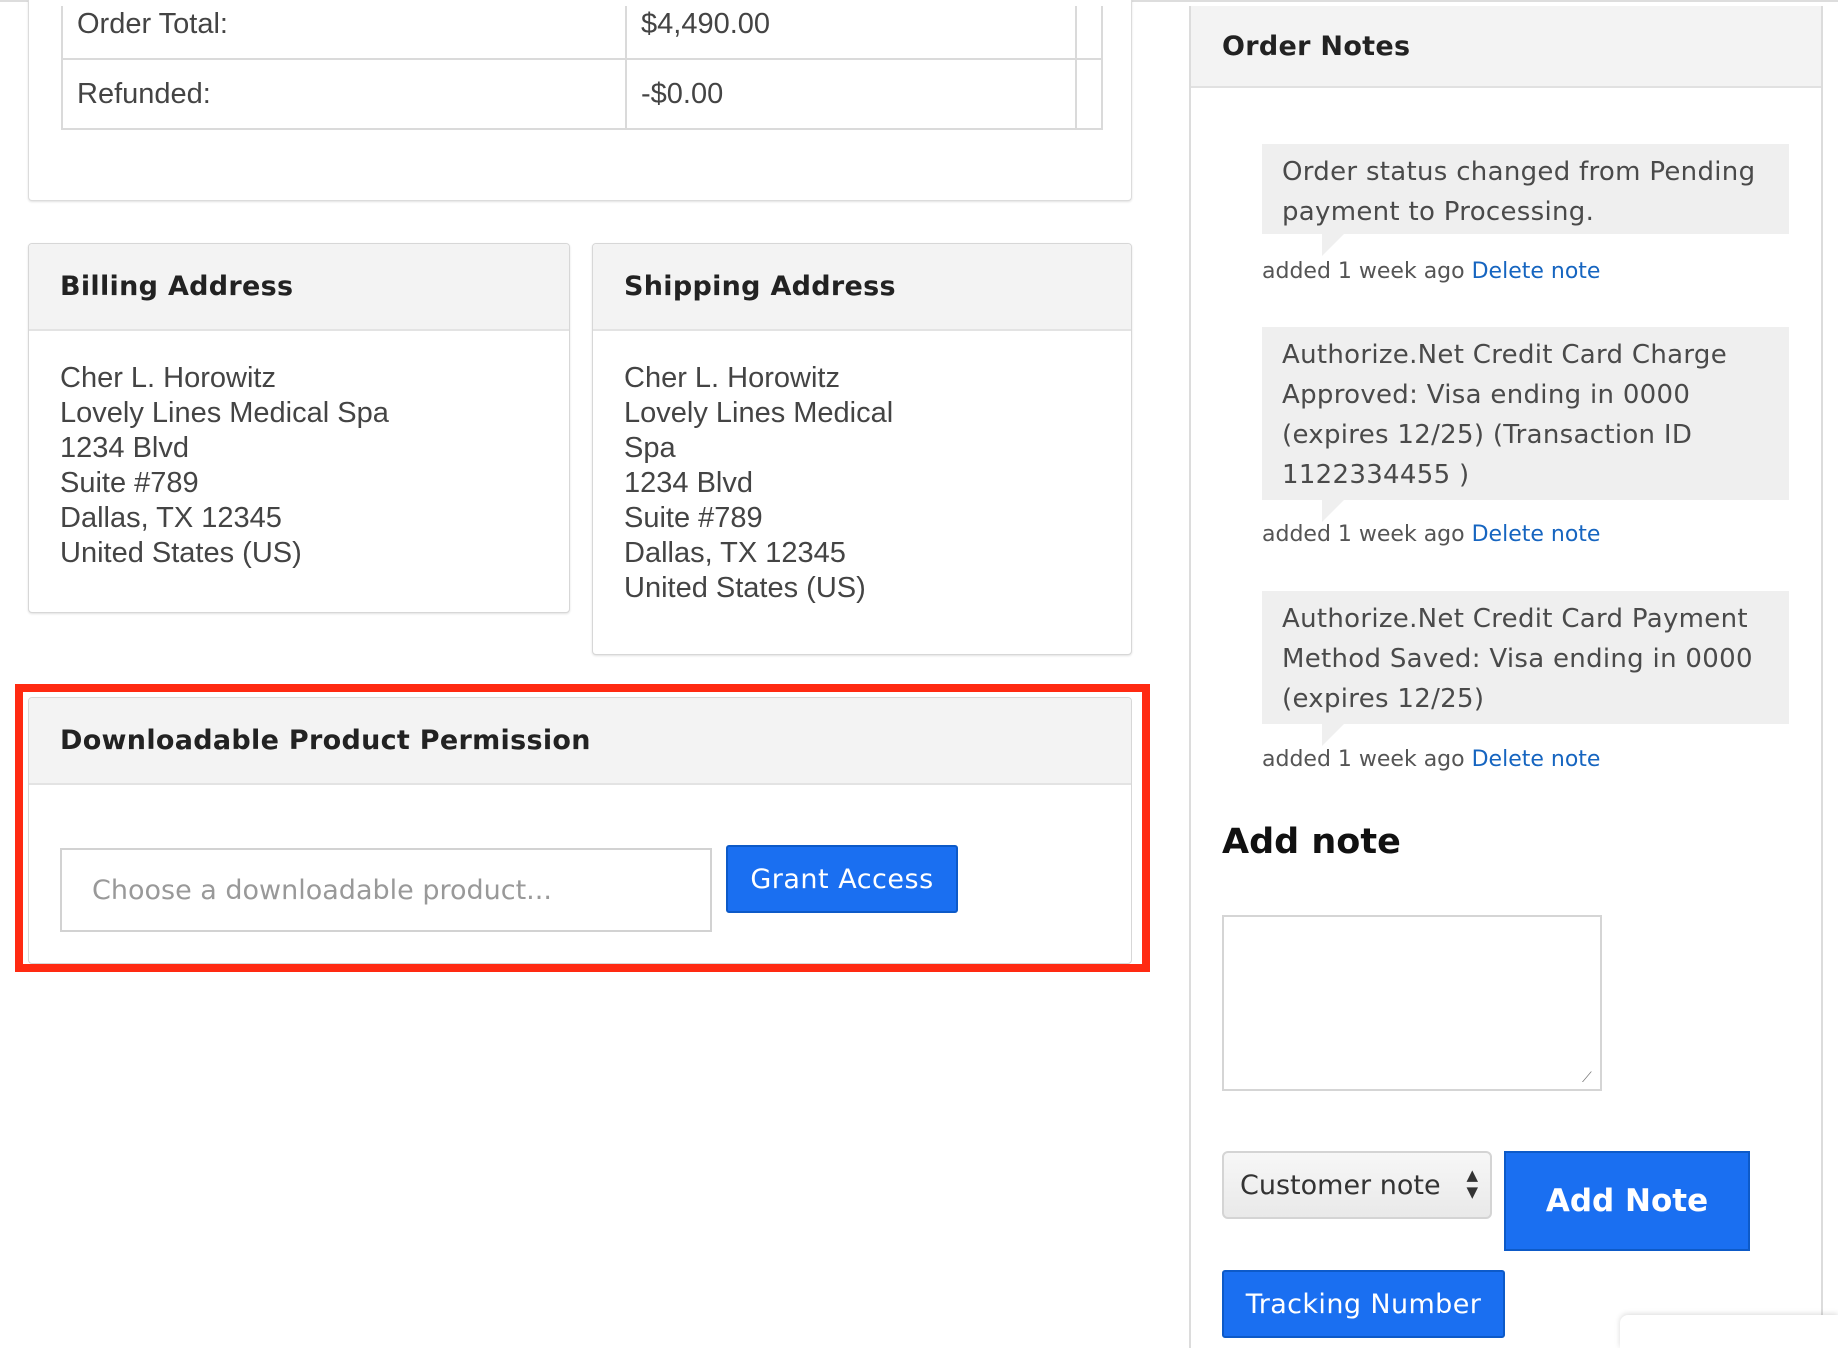 Image resolution: width=1838 pixels, height=1348 pixels. I want to click on refunded-label: Refunded:, so click(344, 94).